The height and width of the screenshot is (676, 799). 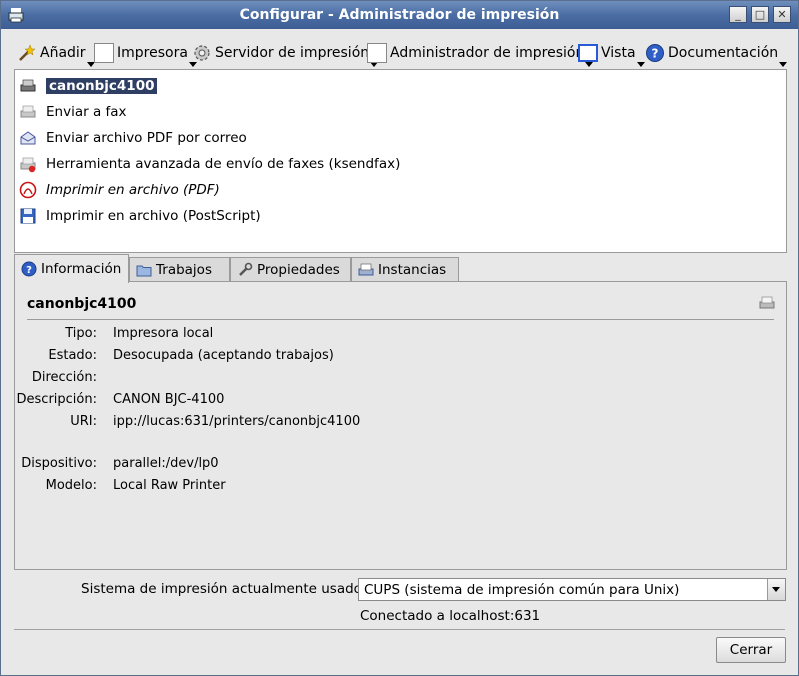 I want to click on server-label: Servidor de impresión, so click(x=292, y=53).